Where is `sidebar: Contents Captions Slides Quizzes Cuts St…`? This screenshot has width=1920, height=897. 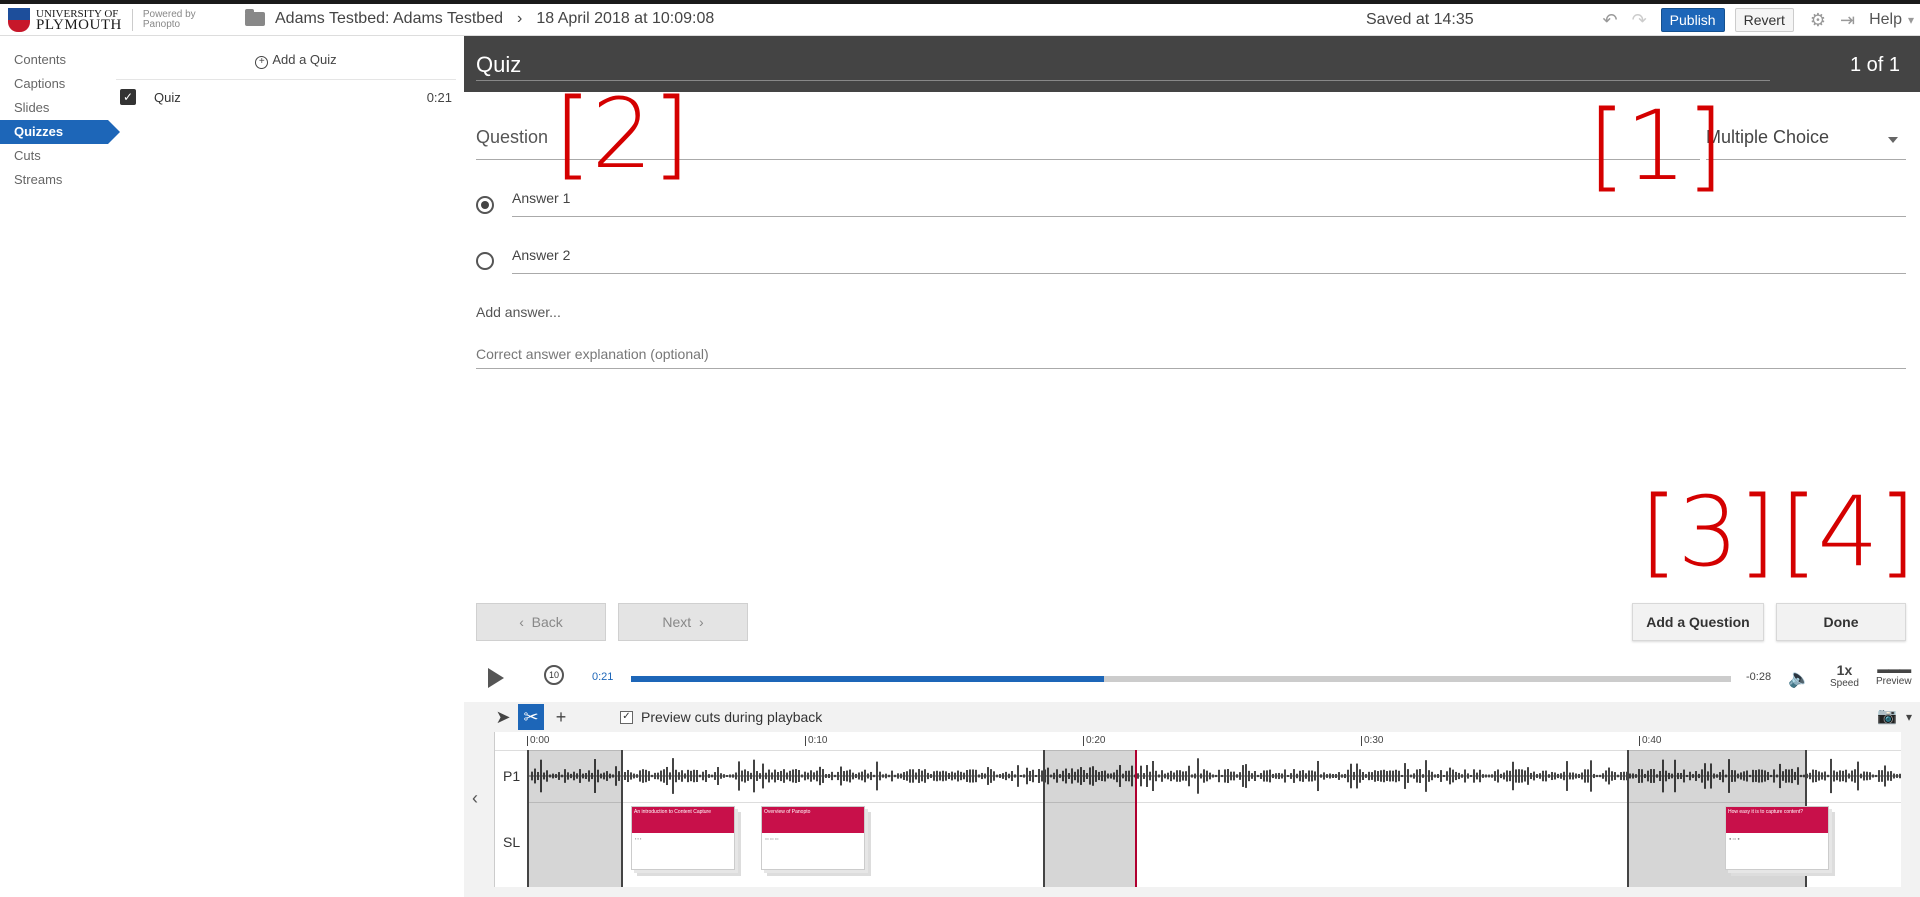 sidebar: Contents Captions Slides Quizzes Cuts St… is located at coordinates (60, 120).